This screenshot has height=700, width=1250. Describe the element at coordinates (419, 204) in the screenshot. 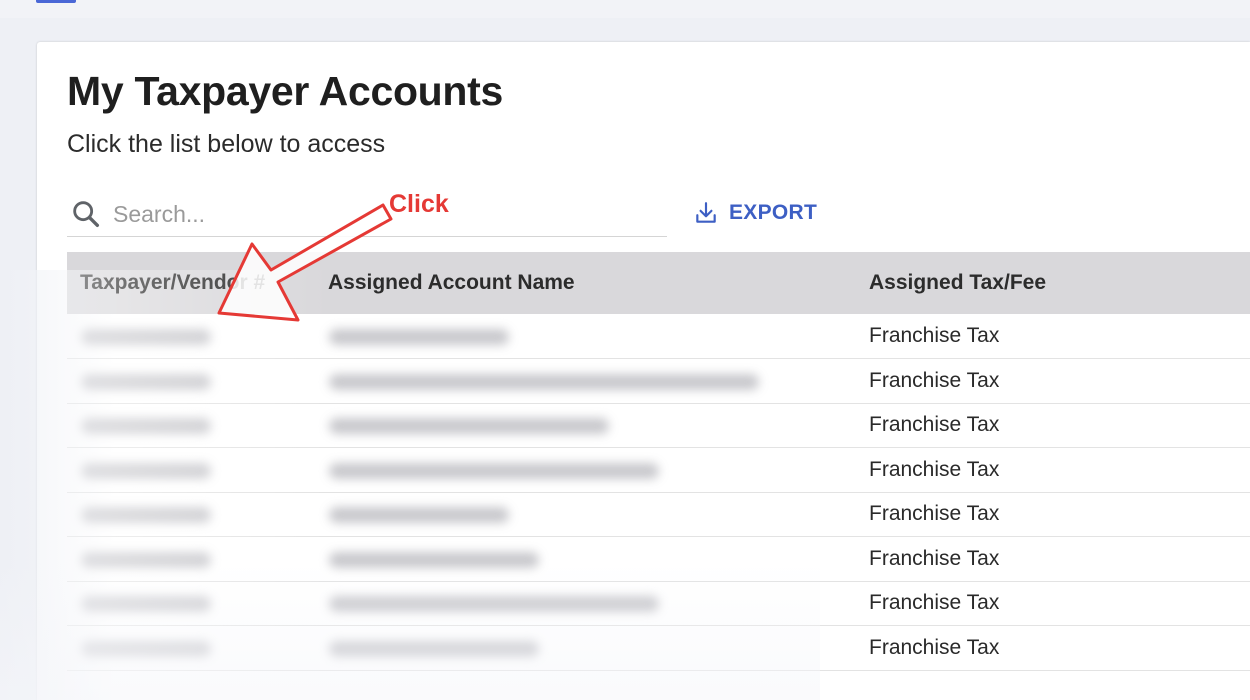

I see `annotation-click-label: Click` at that location.